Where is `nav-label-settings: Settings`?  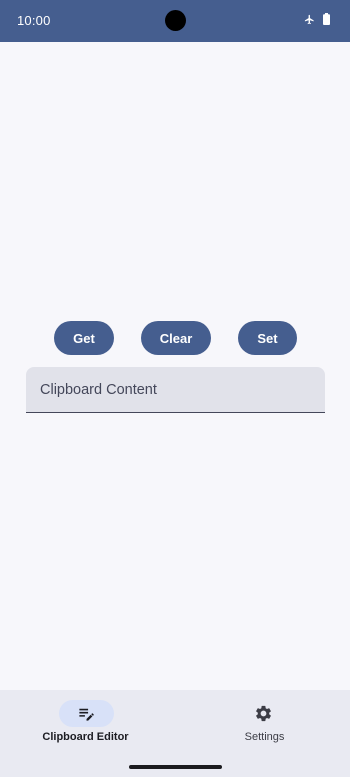 nav-label-settings: Settings is located at coordinates (264, 737).